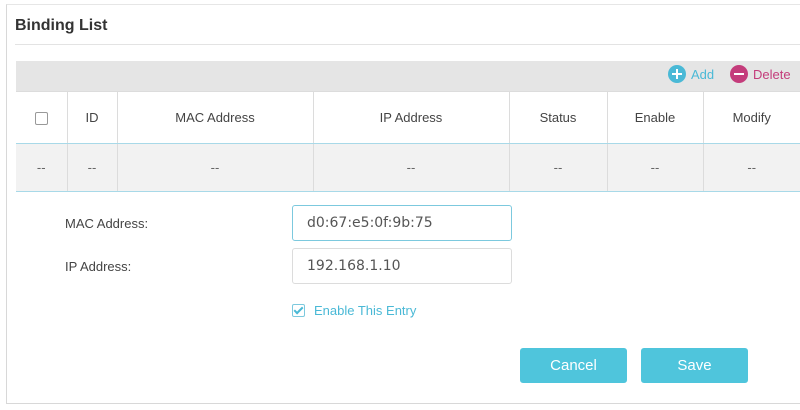 The height and width of the screenshot is (410, 800). Describe the element at coordinates (677, 74) in the screenshot. I see `plus-circle-icon` at that location.